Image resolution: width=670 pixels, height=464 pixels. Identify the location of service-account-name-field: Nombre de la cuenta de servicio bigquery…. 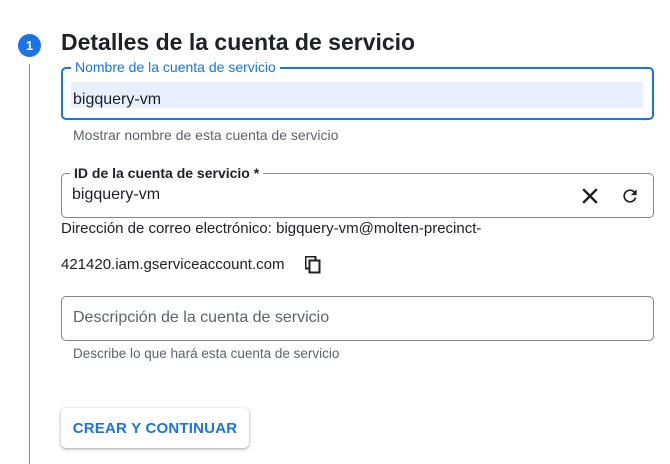
(357, 89).